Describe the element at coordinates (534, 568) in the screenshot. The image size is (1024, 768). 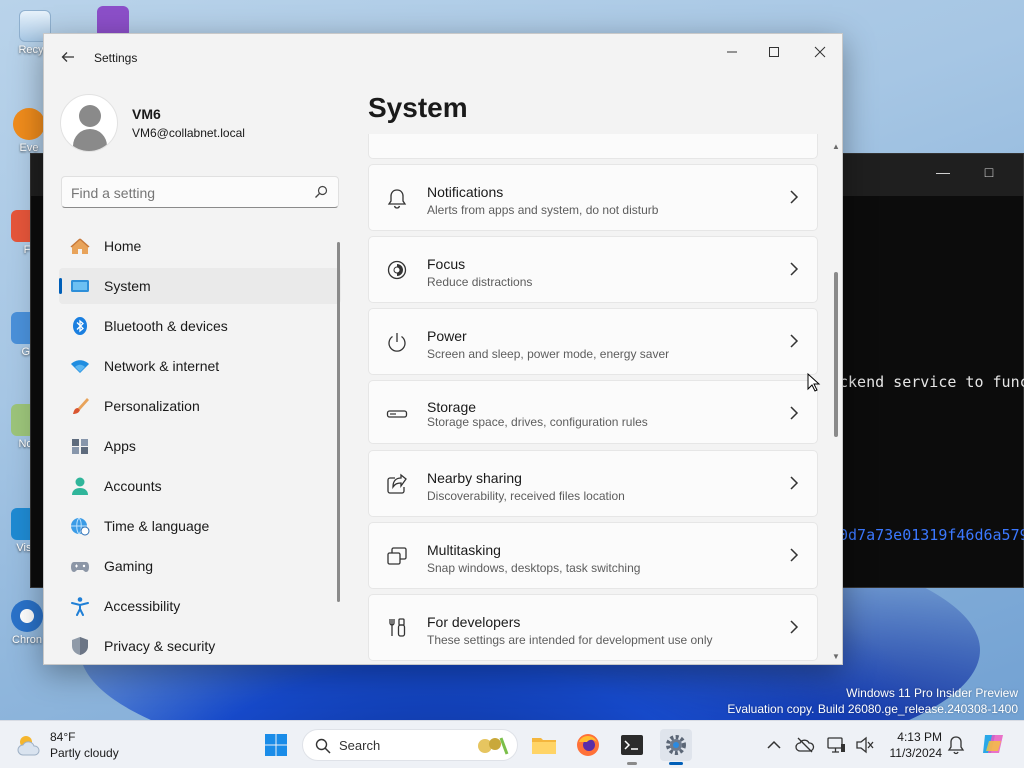
I see `card-subtitle: Snap windows, desktops, task switching` at that location.